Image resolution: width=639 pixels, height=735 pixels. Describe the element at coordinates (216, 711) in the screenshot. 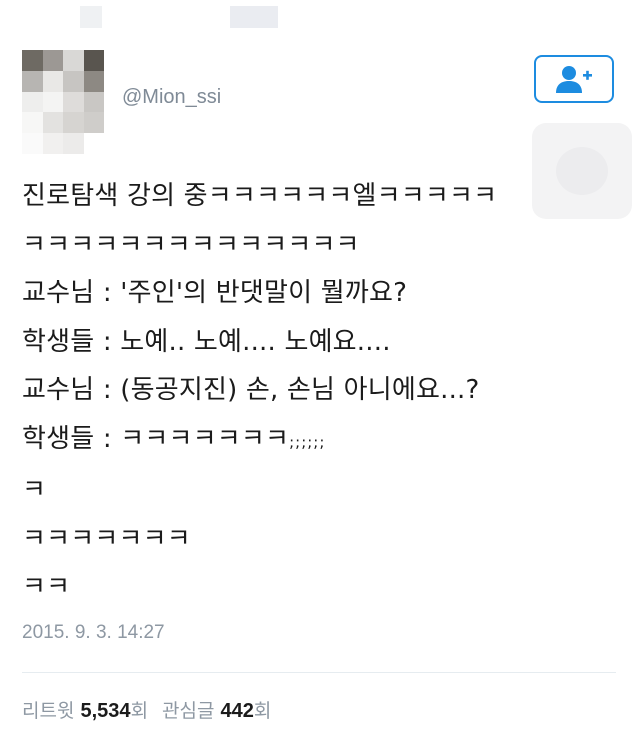

I see `like-stat: 관심글 442회` at that location.